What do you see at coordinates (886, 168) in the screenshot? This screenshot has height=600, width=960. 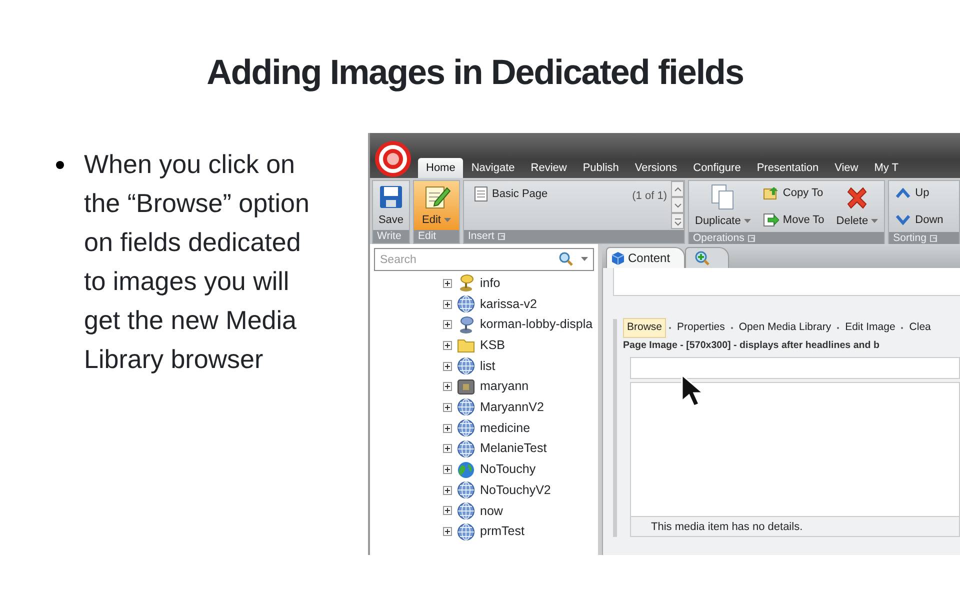 I see `ribbon-tab: My T` at bounding box center [886, 168].